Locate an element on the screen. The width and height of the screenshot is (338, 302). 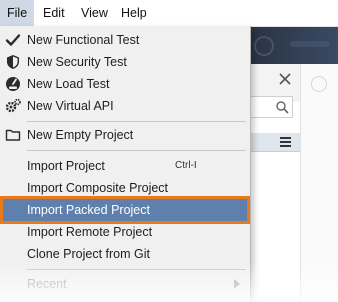
background-right-pane is located at coordinates (319, 183).